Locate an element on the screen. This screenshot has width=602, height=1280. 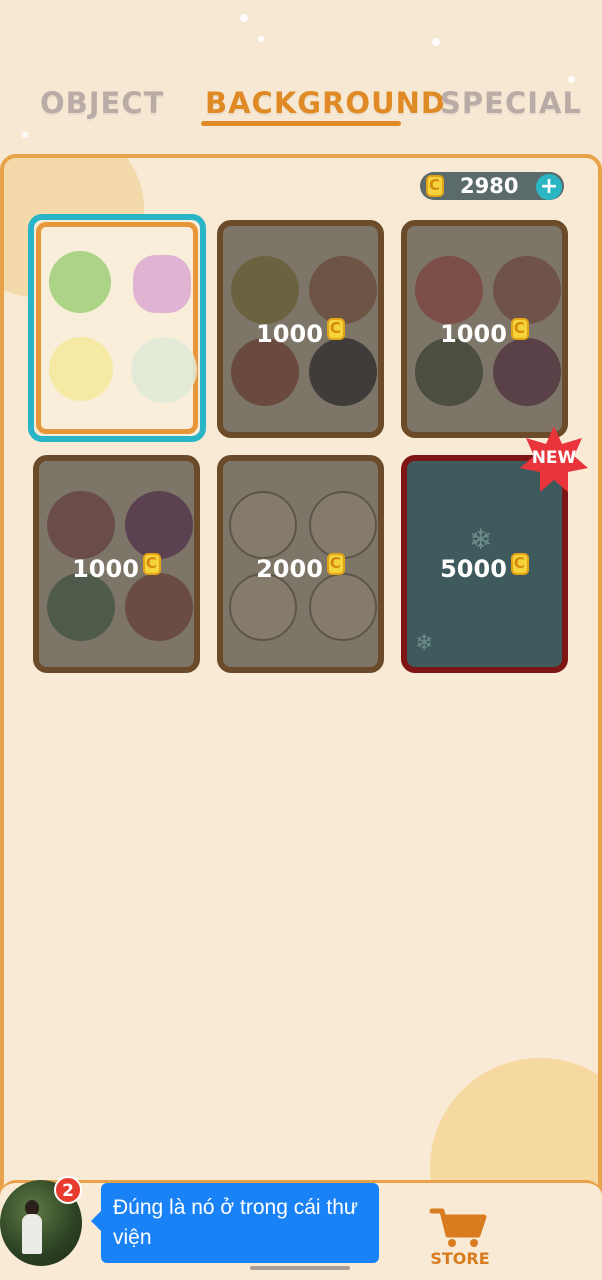
new-badge-label: NEW is located at coordinates (554, 458).